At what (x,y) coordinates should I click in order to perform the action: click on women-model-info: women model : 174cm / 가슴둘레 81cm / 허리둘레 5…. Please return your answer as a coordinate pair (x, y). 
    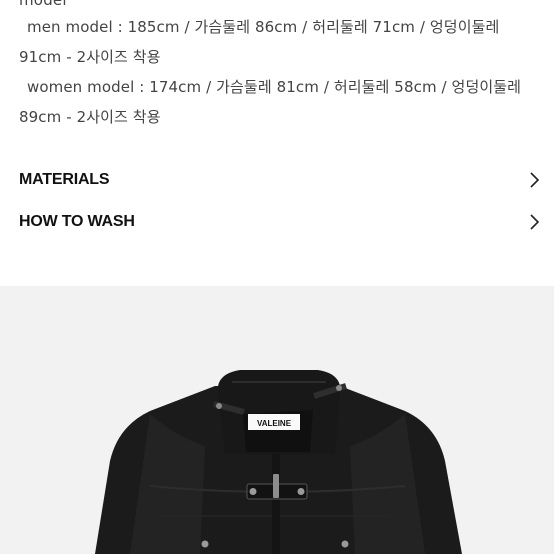
    Looking at the image, I should click on (274, 87).